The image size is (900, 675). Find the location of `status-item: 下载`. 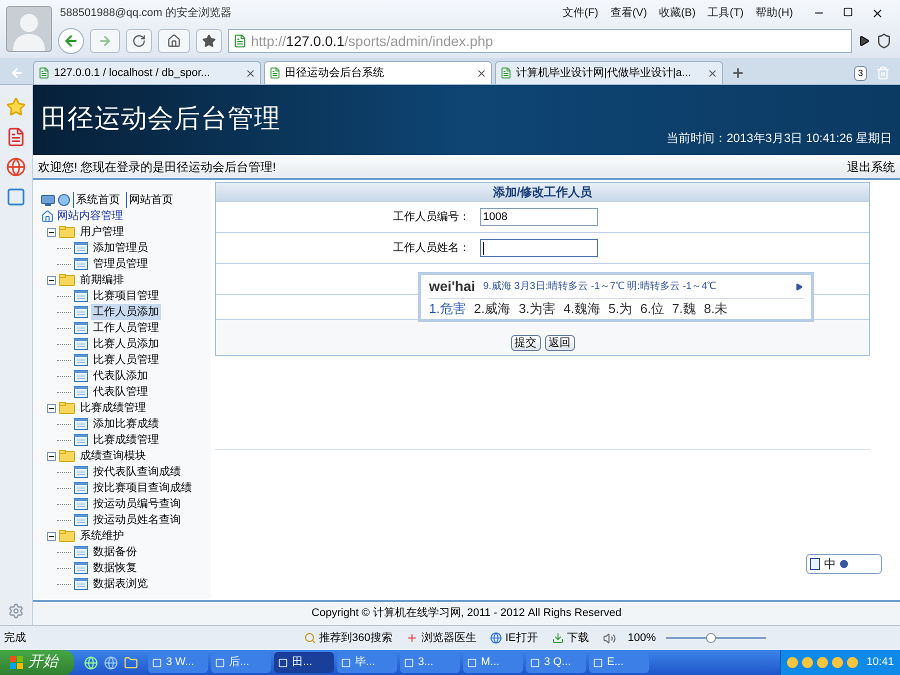

status-item: 下载 is located at coordinates (577, 638).